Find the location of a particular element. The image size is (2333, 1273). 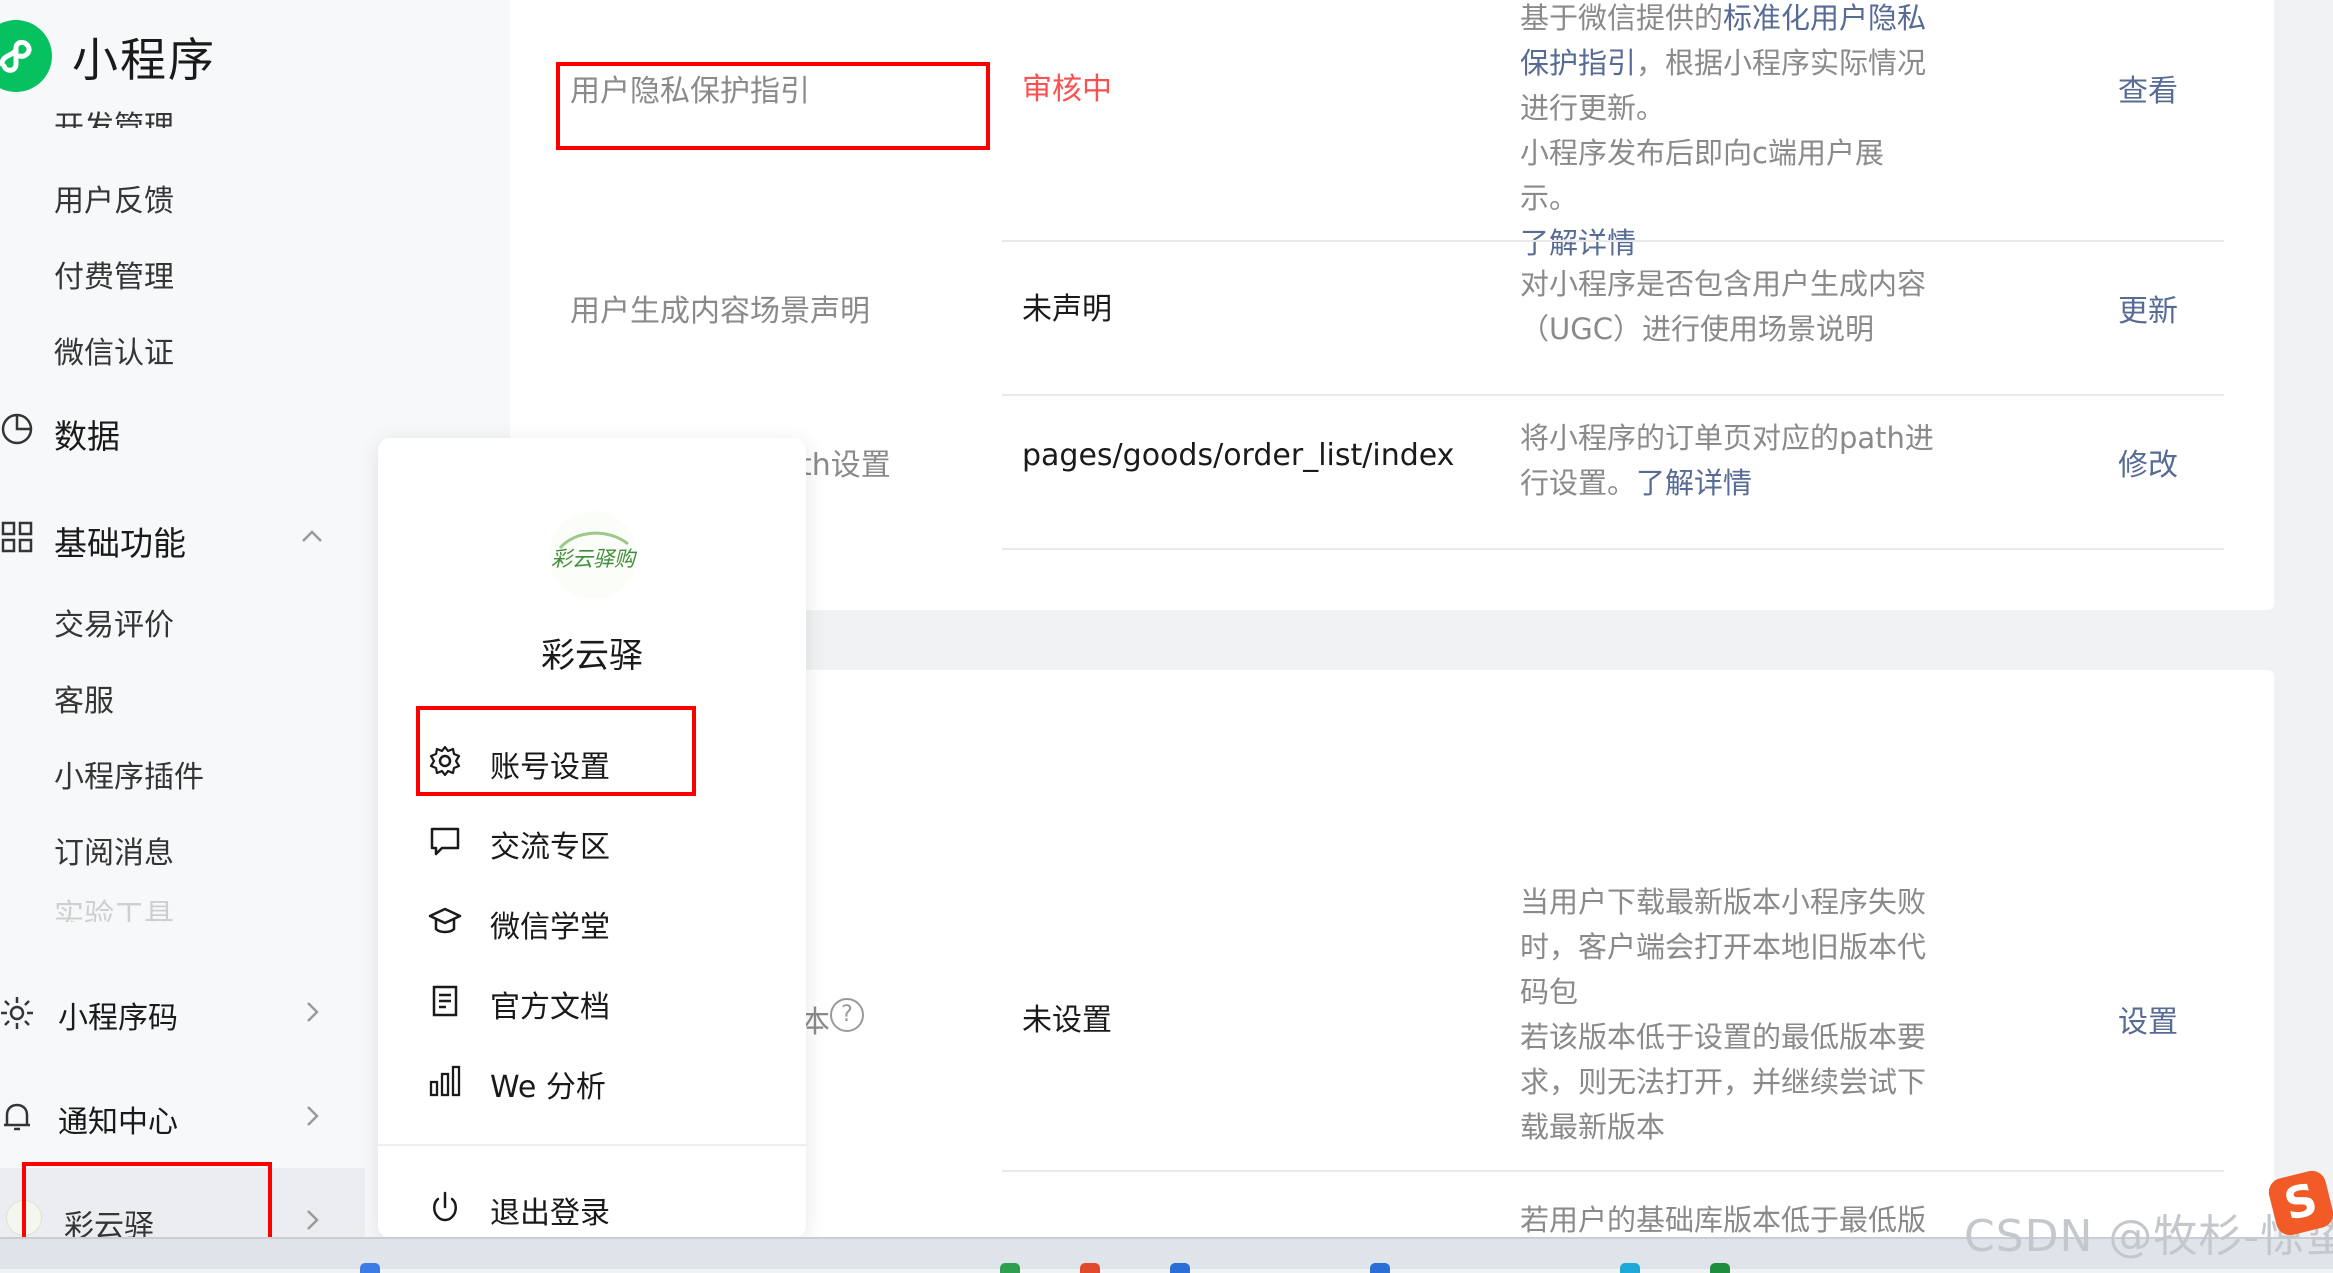

setting-value-min-version: 未设置 is located at coordinates (1067, 1017).